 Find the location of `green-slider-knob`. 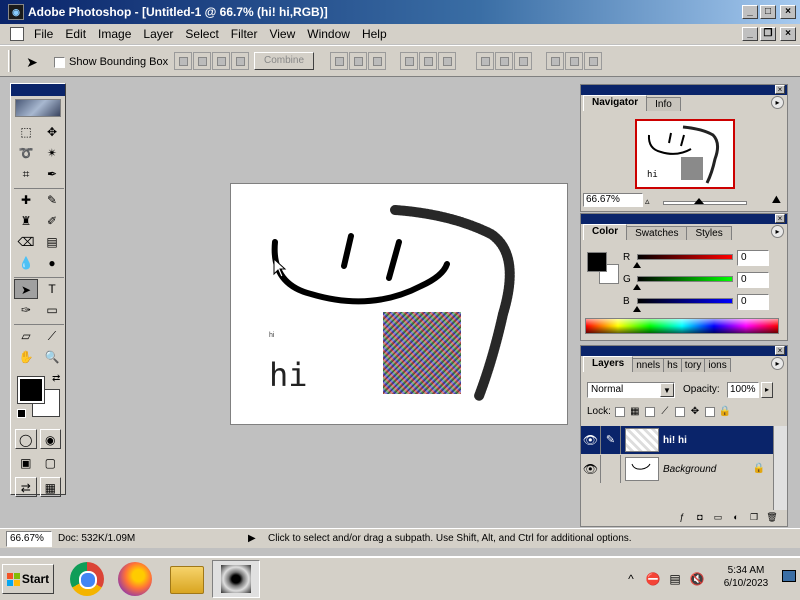

green-slider-knob is located at coordinates (637, 287).